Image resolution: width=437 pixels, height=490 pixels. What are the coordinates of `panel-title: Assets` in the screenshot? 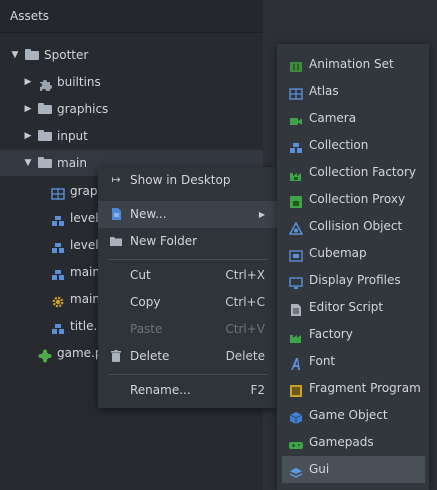 It's located at (30, 16).